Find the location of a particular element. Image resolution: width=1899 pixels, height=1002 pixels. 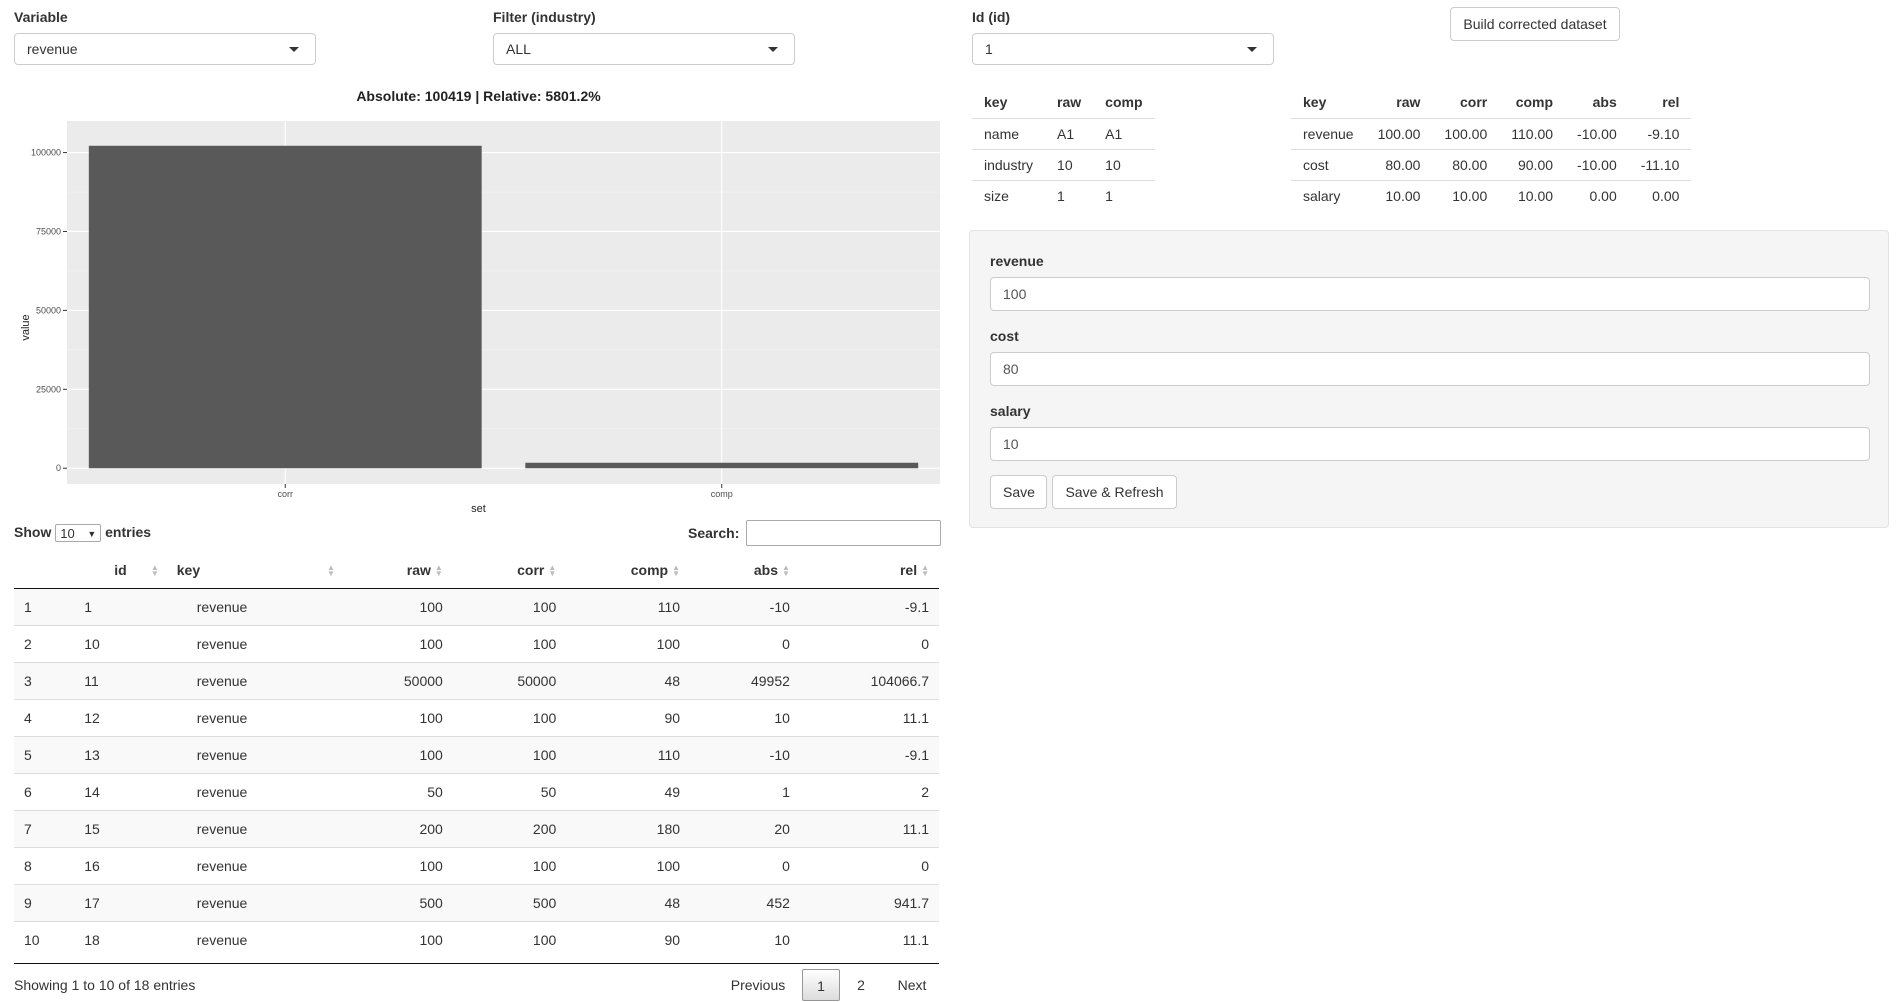

table-row: 8 16 revenue 100 100 100 0 0 is located at coordinates (476, 866).